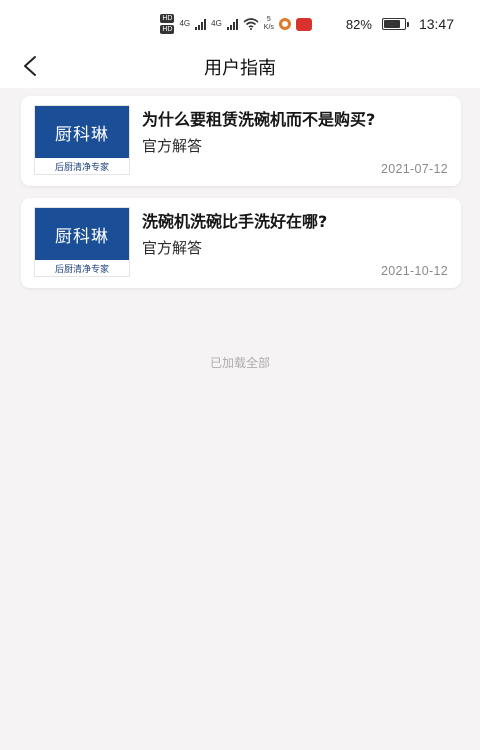 This screenshot has height=750, width=480. I want to click on article-date: 2021-10-12, so click(414, 271).